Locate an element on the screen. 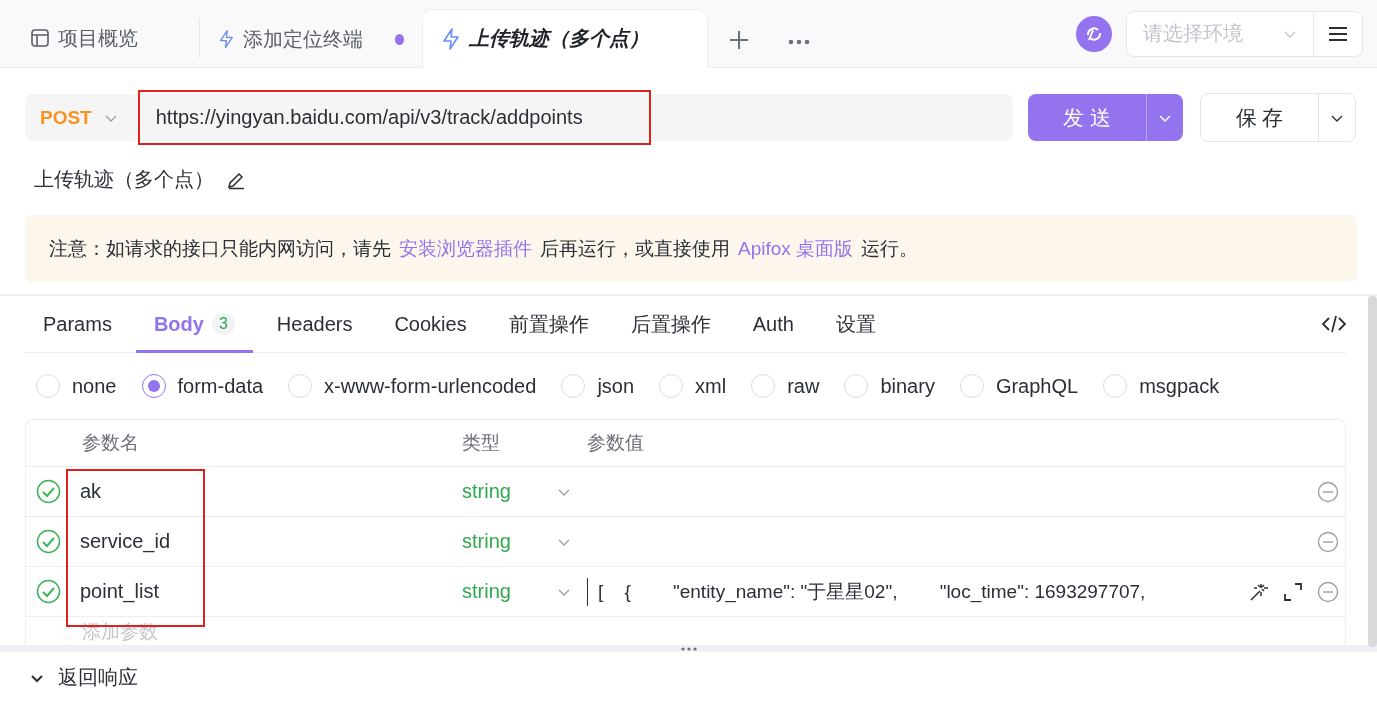  code-icon is located at coordinates (1334, 324).